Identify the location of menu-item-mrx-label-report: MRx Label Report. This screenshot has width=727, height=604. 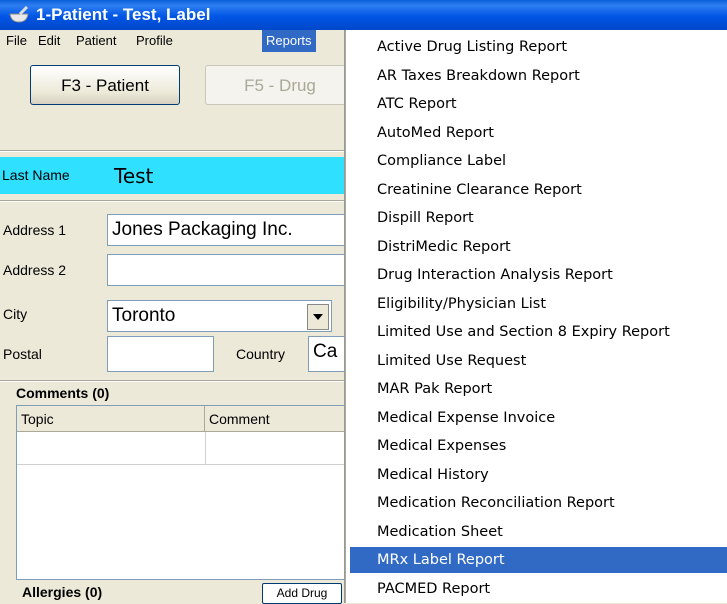
(538, 560).